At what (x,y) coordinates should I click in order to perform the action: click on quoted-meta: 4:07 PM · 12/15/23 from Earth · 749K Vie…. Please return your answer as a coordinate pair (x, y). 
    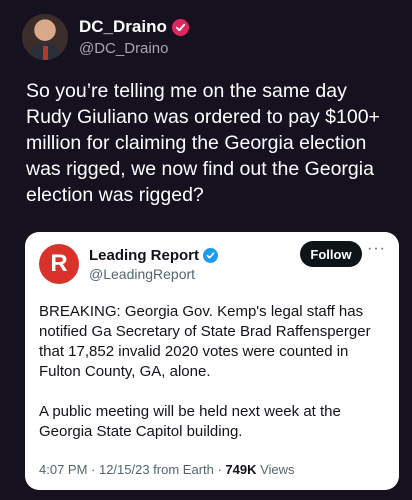
    Looking at the image, I should click on (167, 469).